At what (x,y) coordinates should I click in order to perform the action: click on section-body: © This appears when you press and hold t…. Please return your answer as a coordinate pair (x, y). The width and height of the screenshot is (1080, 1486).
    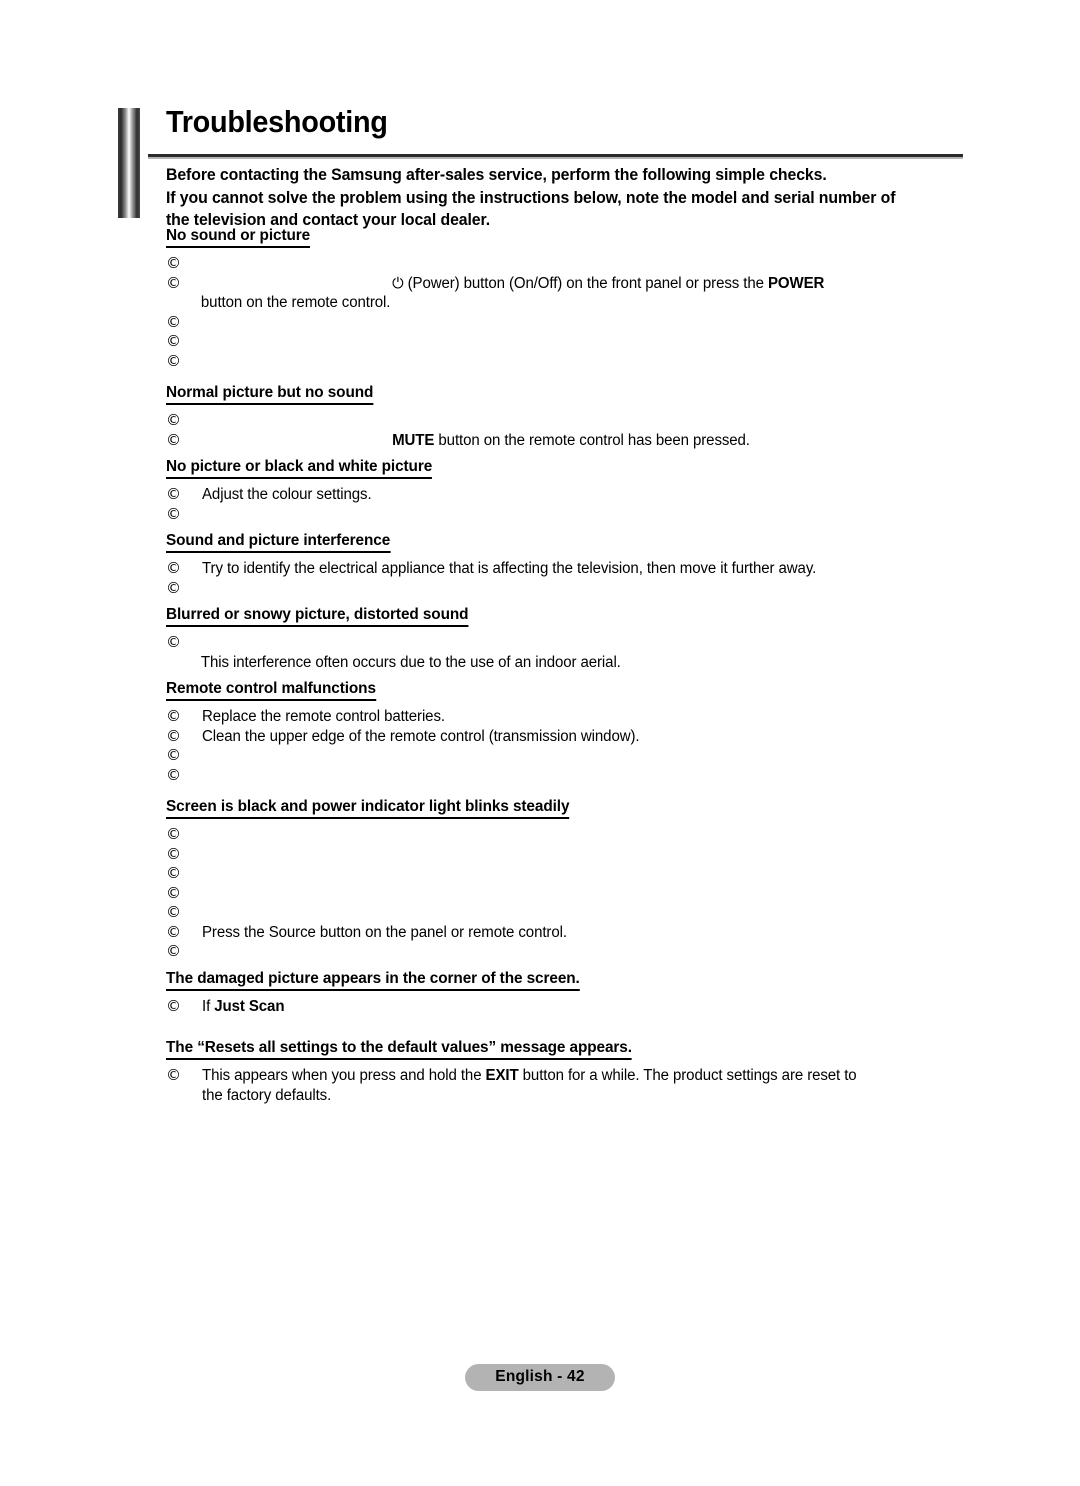
    Looking at the image, I should click on (566, 1085).